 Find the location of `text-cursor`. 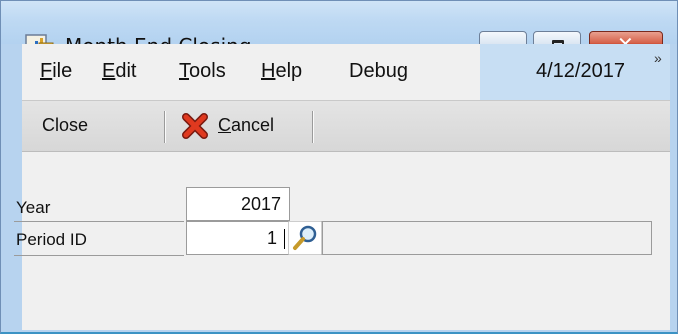

text-cursor is located at coordinates (284, 239).